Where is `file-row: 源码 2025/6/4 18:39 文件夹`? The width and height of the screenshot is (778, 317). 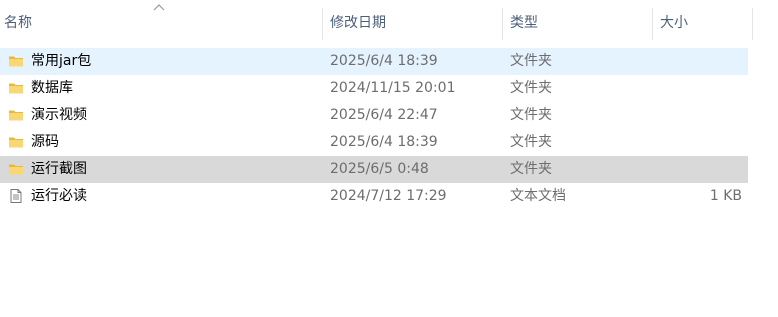 file-row: 源码 2025/6/4 18:39 文件夹 is located at coordinates (374, 142).